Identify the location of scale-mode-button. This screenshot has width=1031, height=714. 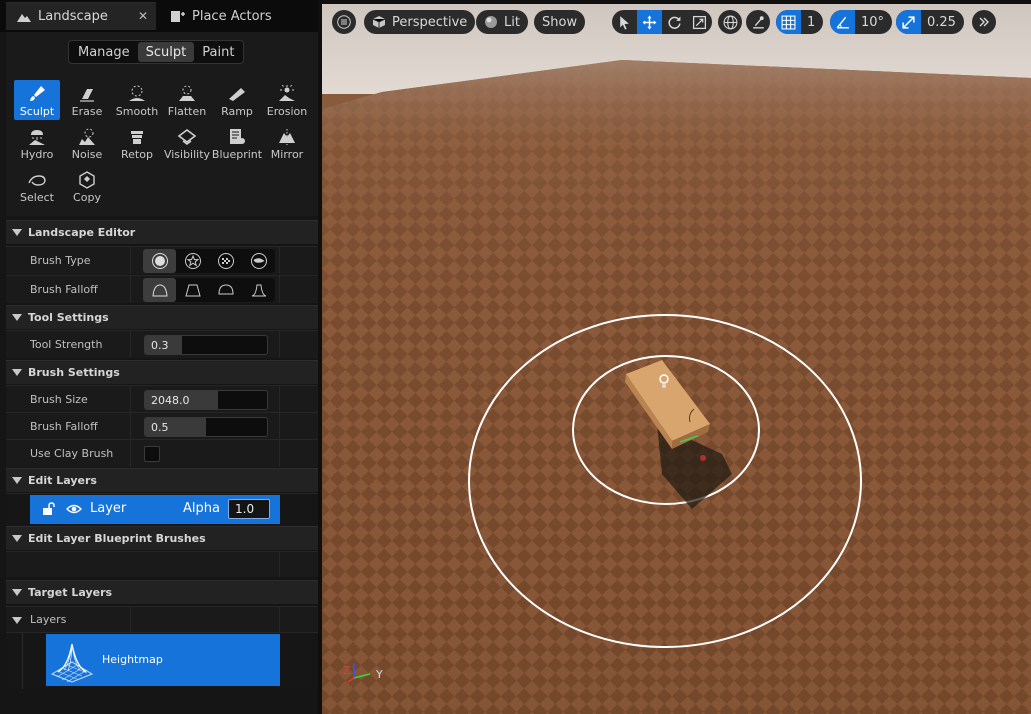
(699, 22).